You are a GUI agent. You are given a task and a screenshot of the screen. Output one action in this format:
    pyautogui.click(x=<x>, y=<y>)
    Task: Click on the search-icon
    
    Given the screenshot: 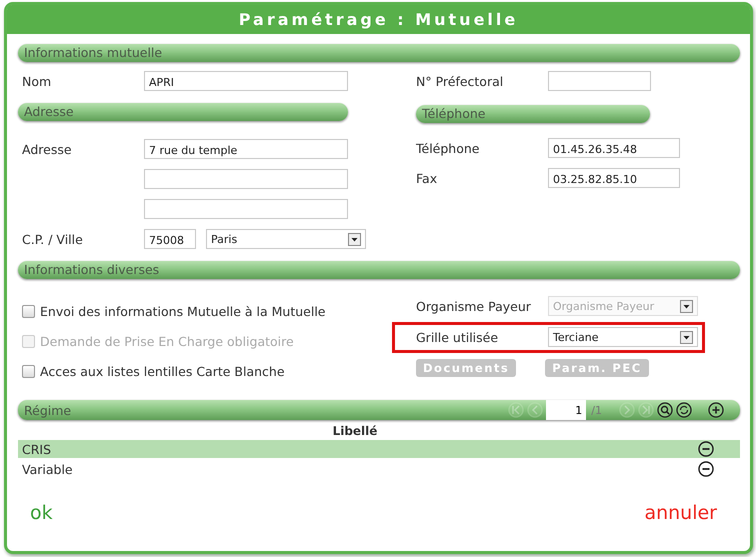 What is the action you would take?
    pyautogui.click(x=665, y=410)
    